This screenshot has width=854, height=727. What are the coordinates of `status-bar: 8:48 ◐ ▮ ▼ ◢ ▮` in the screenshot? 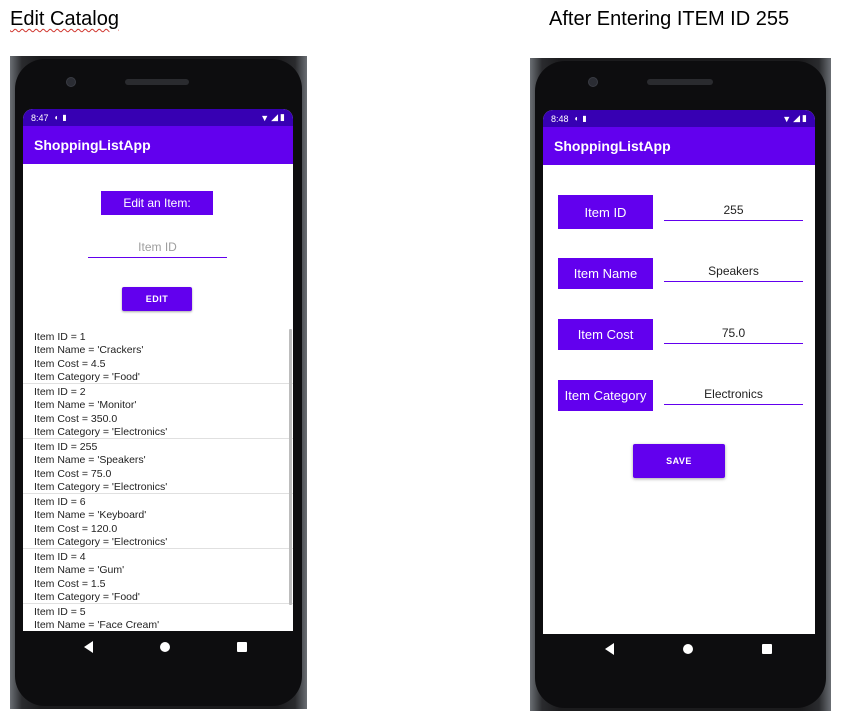 It's located at (679, 118).